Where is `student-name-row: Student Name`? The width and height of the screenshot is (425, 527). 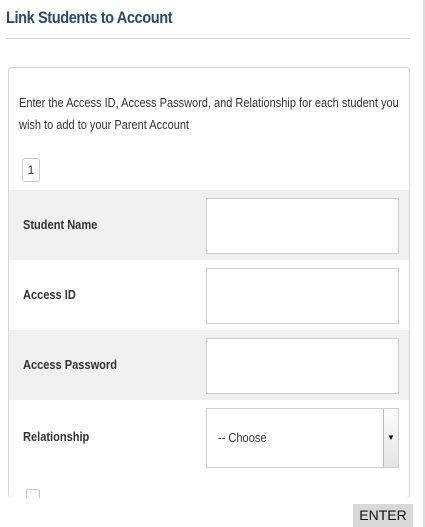
student-name-row: Student Name is located at coordinates (209, 225).